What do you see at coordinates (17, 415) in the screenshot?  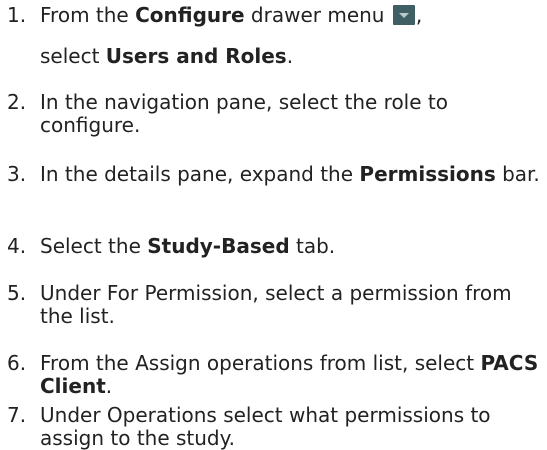 I see `step-number: 7.` at bounding box center [17, 415].